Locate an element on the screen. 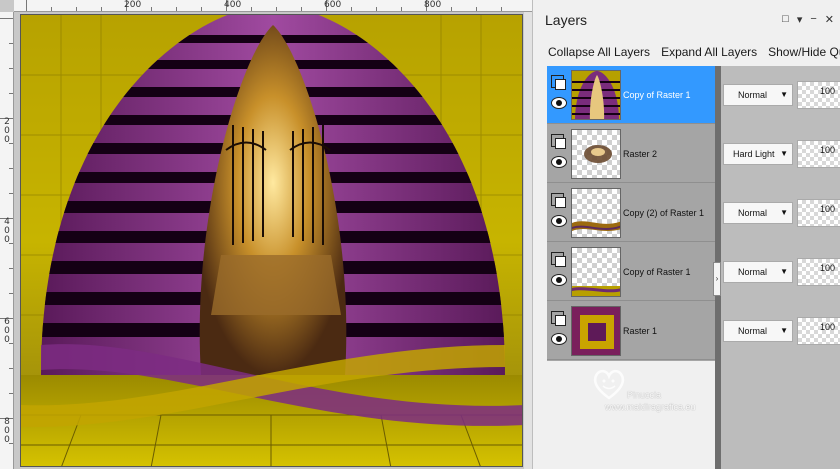  layer-props: Hard Light ▼ 100 is located at coordinates (780, 154).